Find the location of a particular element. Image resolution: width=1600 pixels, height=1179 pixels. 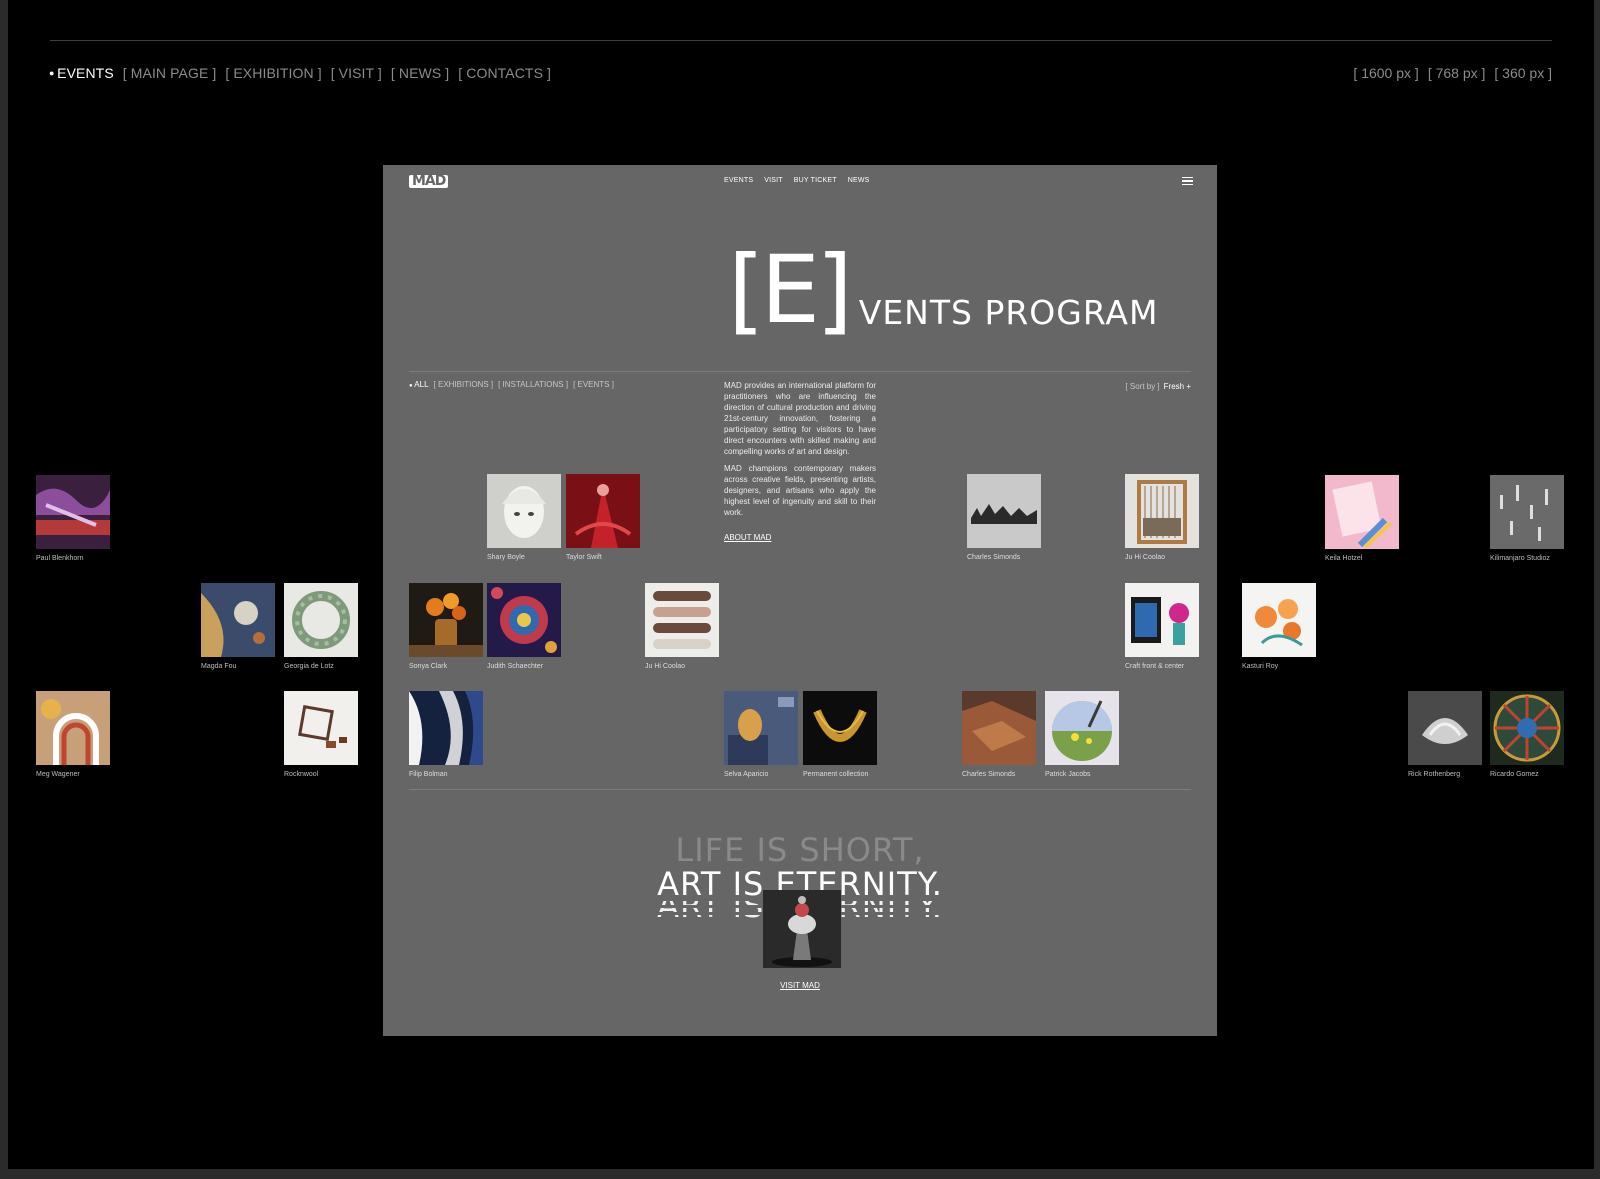

tile-outside: Meg Wagener is located at coordinates (73, 734).